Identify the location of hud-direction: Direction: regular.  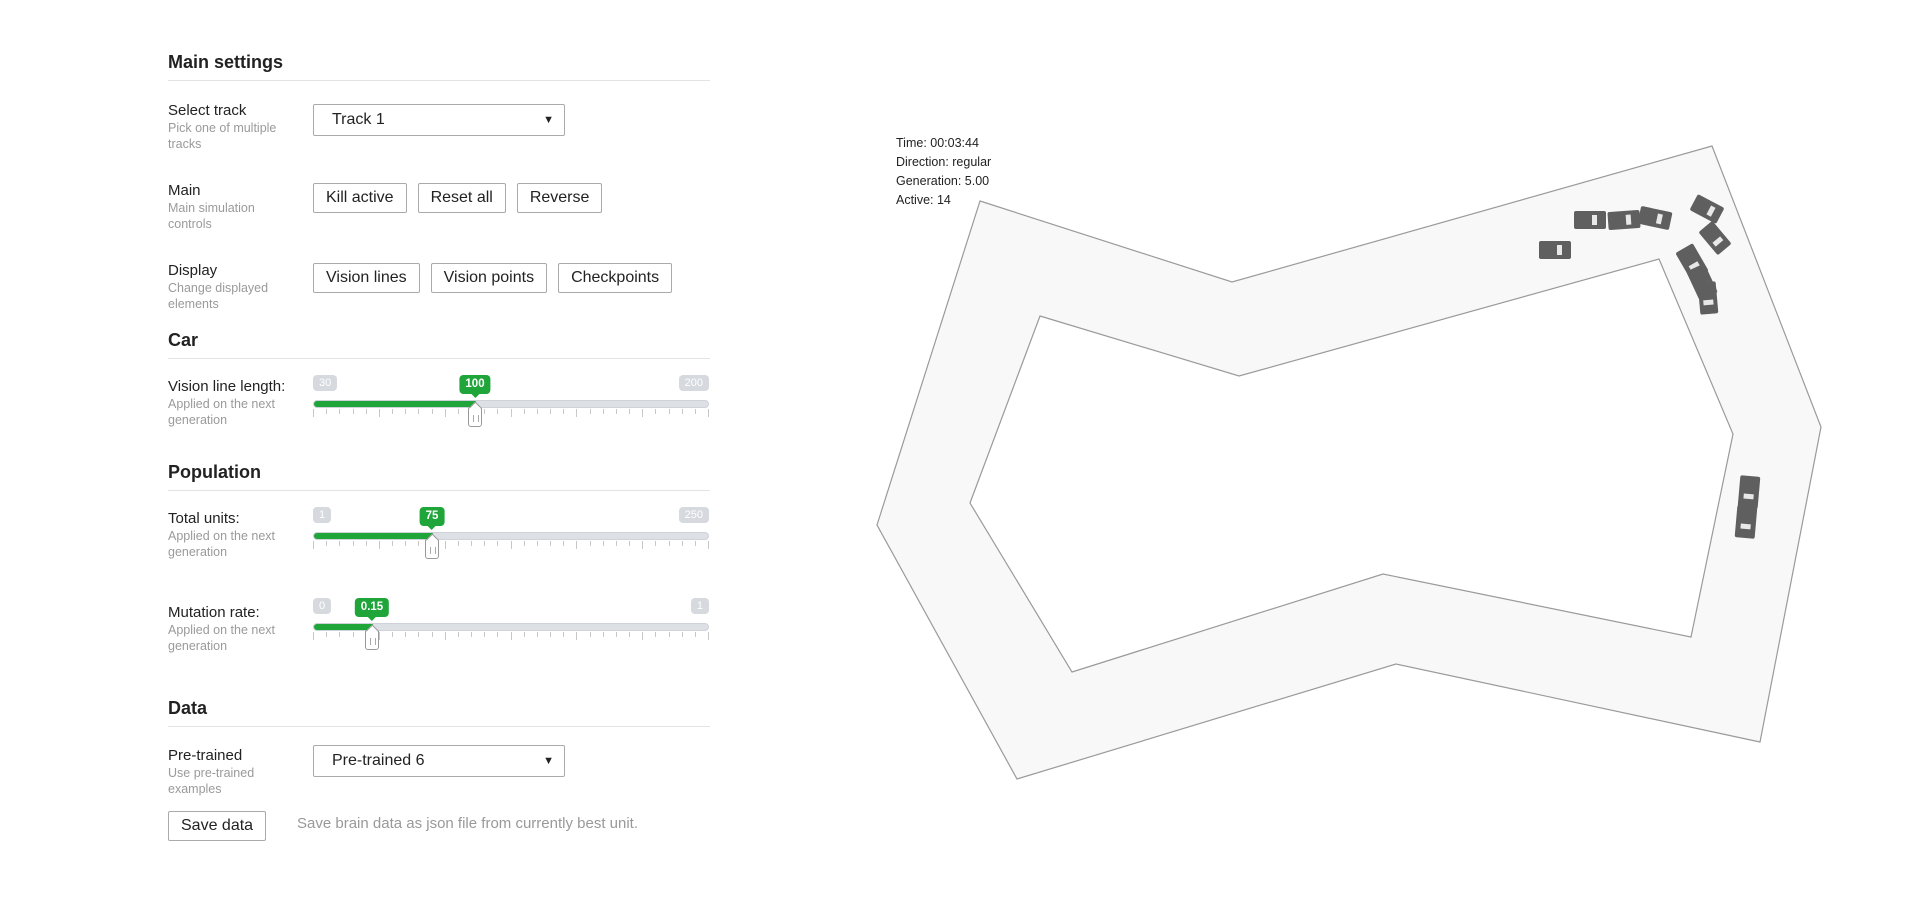
(944, 162).